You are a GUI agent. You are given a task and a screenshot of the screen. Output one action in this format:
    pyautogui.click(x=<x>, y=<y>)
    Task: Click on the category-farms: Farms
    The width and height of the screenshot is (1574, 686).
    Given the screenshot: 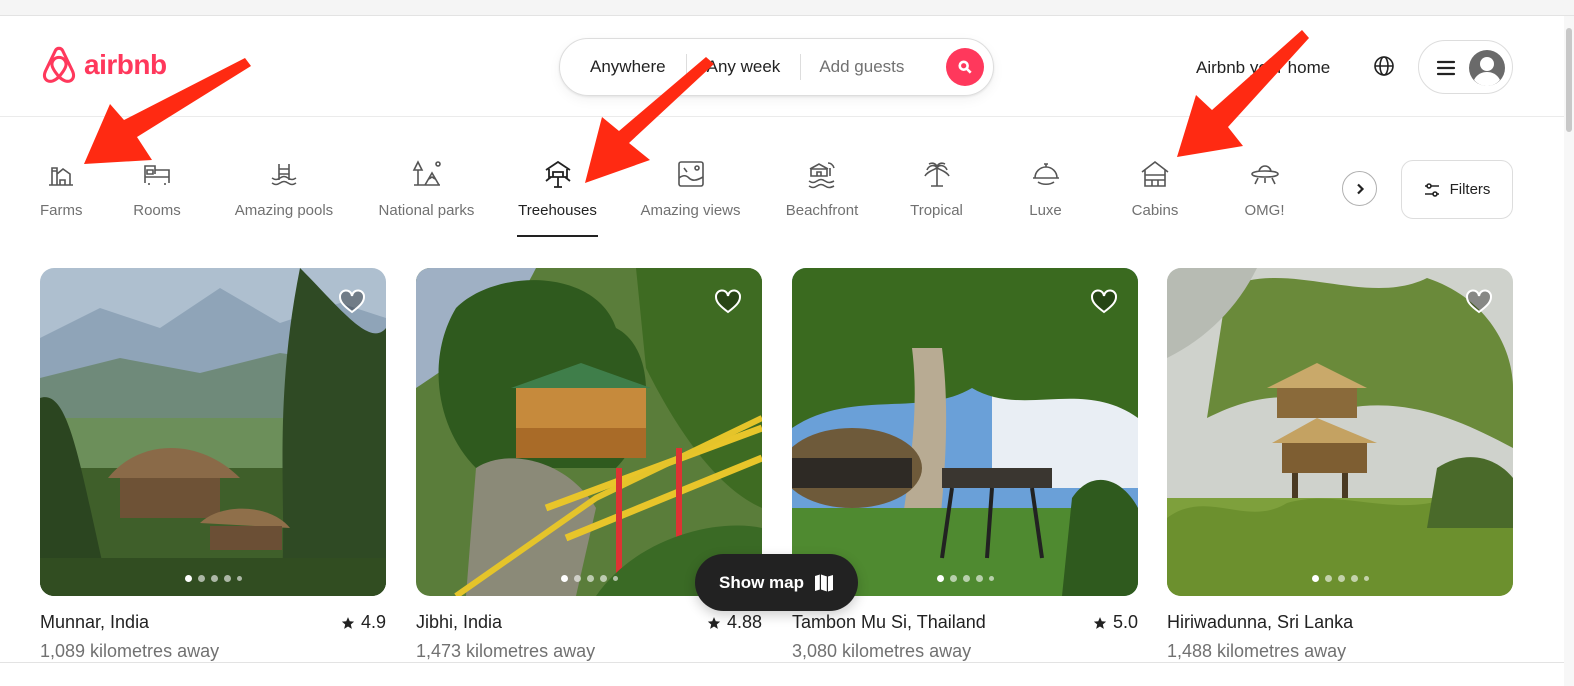 What is the action you would take?
    pyautogui.click(x=61, y=198)
    